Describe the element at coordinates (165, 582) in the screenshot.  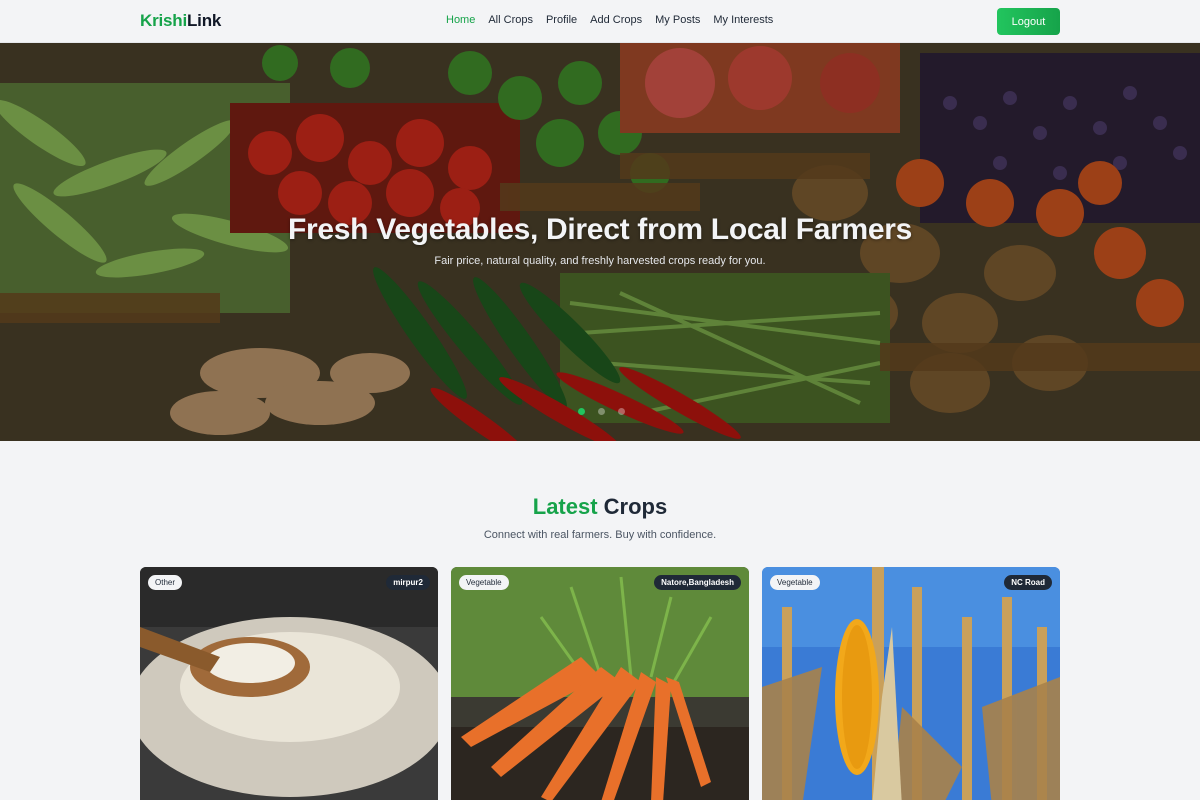
I see `category-badge: Other` at that location.